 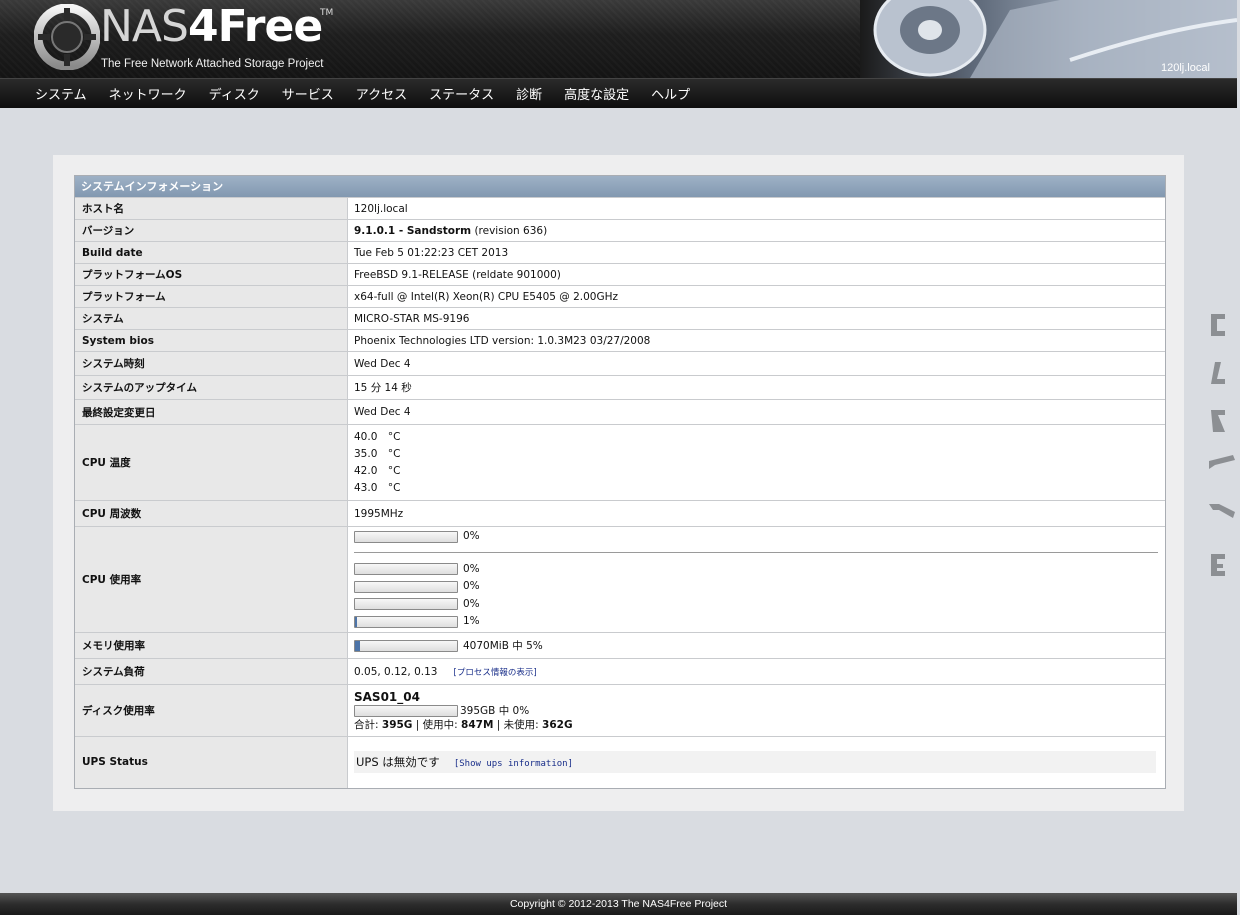 I want to click on memory-usage: 4070MiB 中 5%, so click(x=756, y=645).